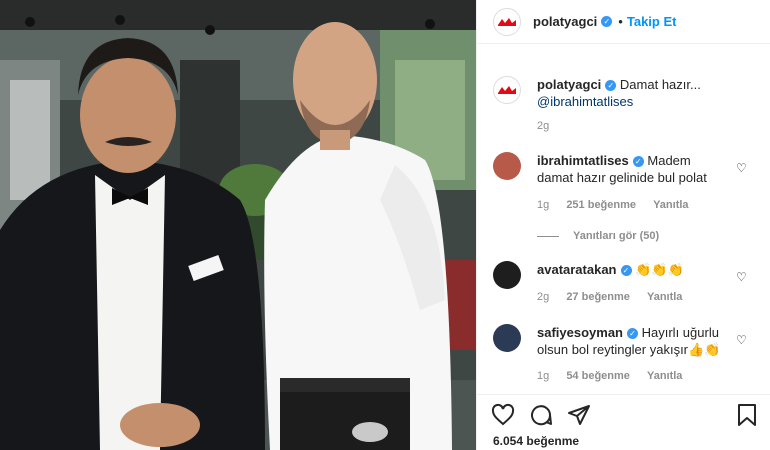 This screenshot has width=770, height=450. I want to click on comment-body: avataratakan ✓ 👏👏👏, so click(632, 269).